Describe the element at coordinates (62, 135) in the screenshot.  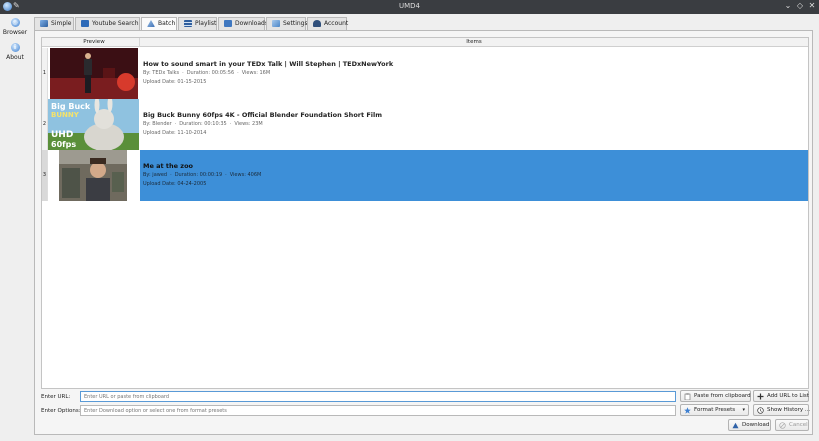
I see `thumb-text-uhd: UHD` at that location.